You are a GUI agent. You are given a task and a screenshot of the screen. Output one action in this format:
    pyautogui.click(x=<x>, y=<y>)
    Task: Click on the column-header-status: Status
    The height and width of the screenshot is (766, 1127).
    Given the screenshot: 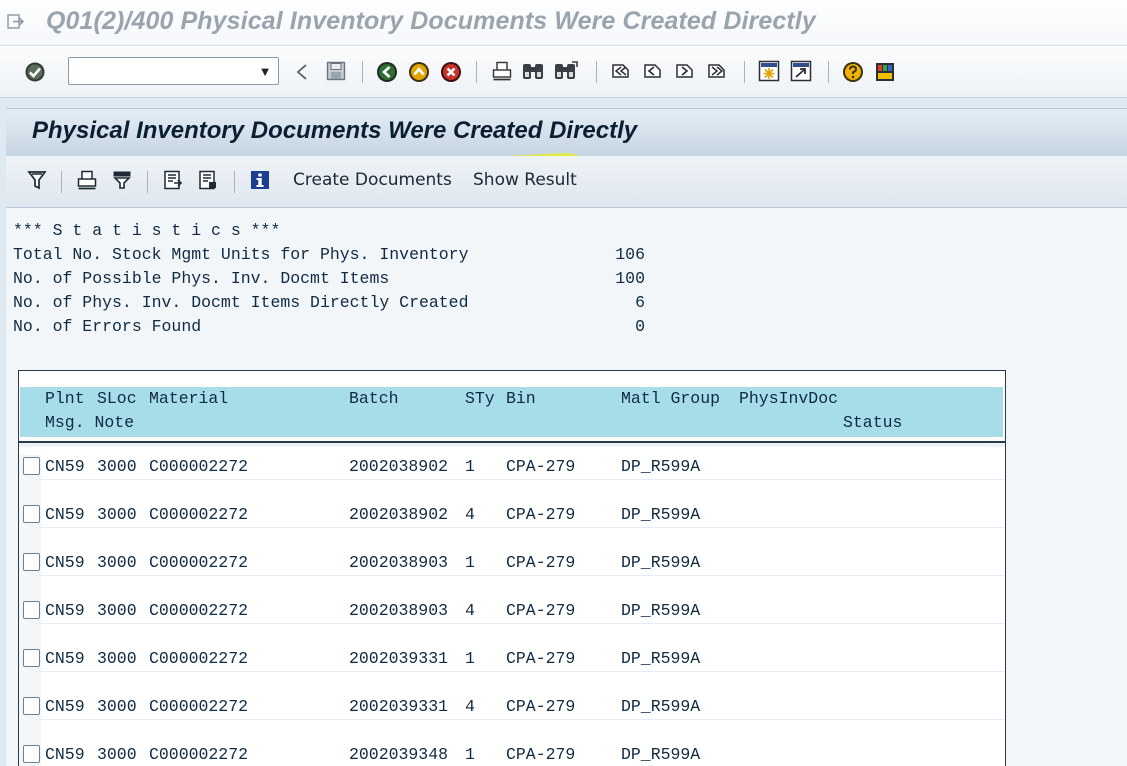 What is the action you would take?
    pyautogui.click(x=873, y=422)
    